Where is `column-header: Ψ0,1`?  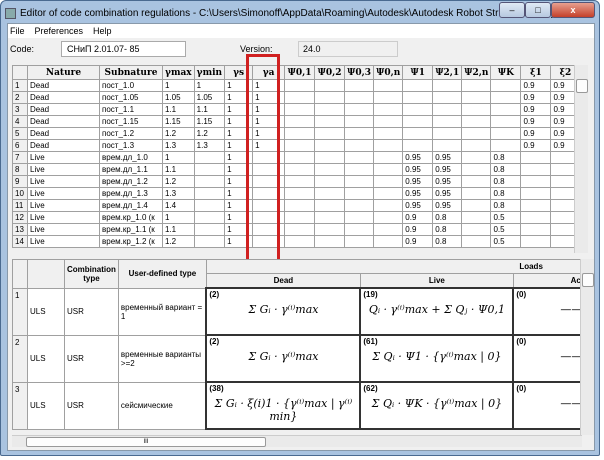 column-header: Ψ0,1 is located at coordinates (300, 72).